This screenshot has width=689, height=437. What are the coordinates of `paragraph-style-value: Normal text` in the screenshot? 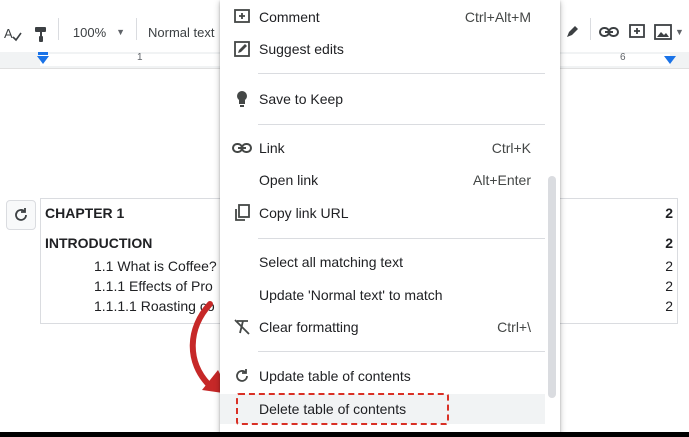 It's located at (181, 32).